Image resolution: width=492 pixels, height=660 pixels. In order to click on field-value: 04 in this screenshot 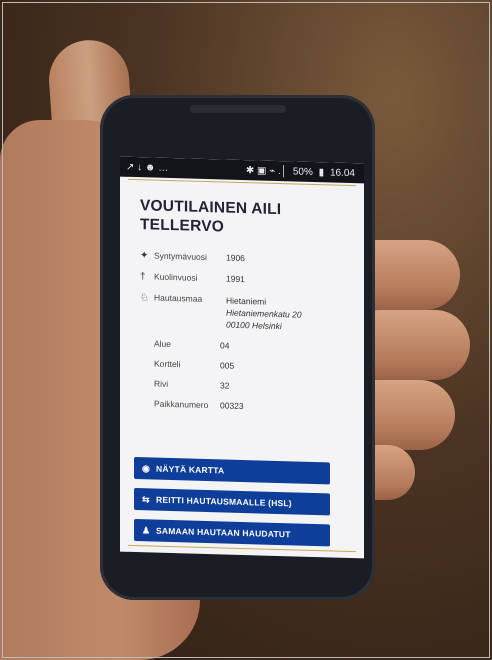, I will do `click(225, 345)`.